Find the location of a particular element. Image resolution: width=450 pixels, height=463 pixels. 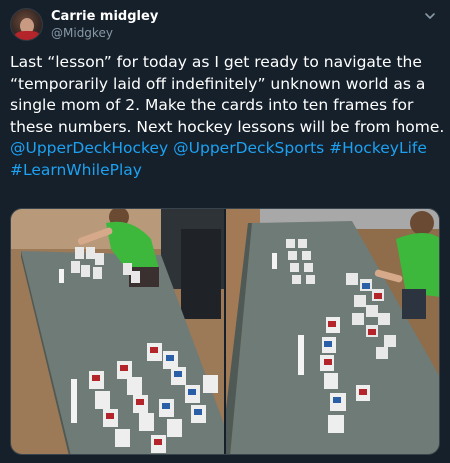

mention-link: @UpperDeckHockey is located at coordinates (89, 148).